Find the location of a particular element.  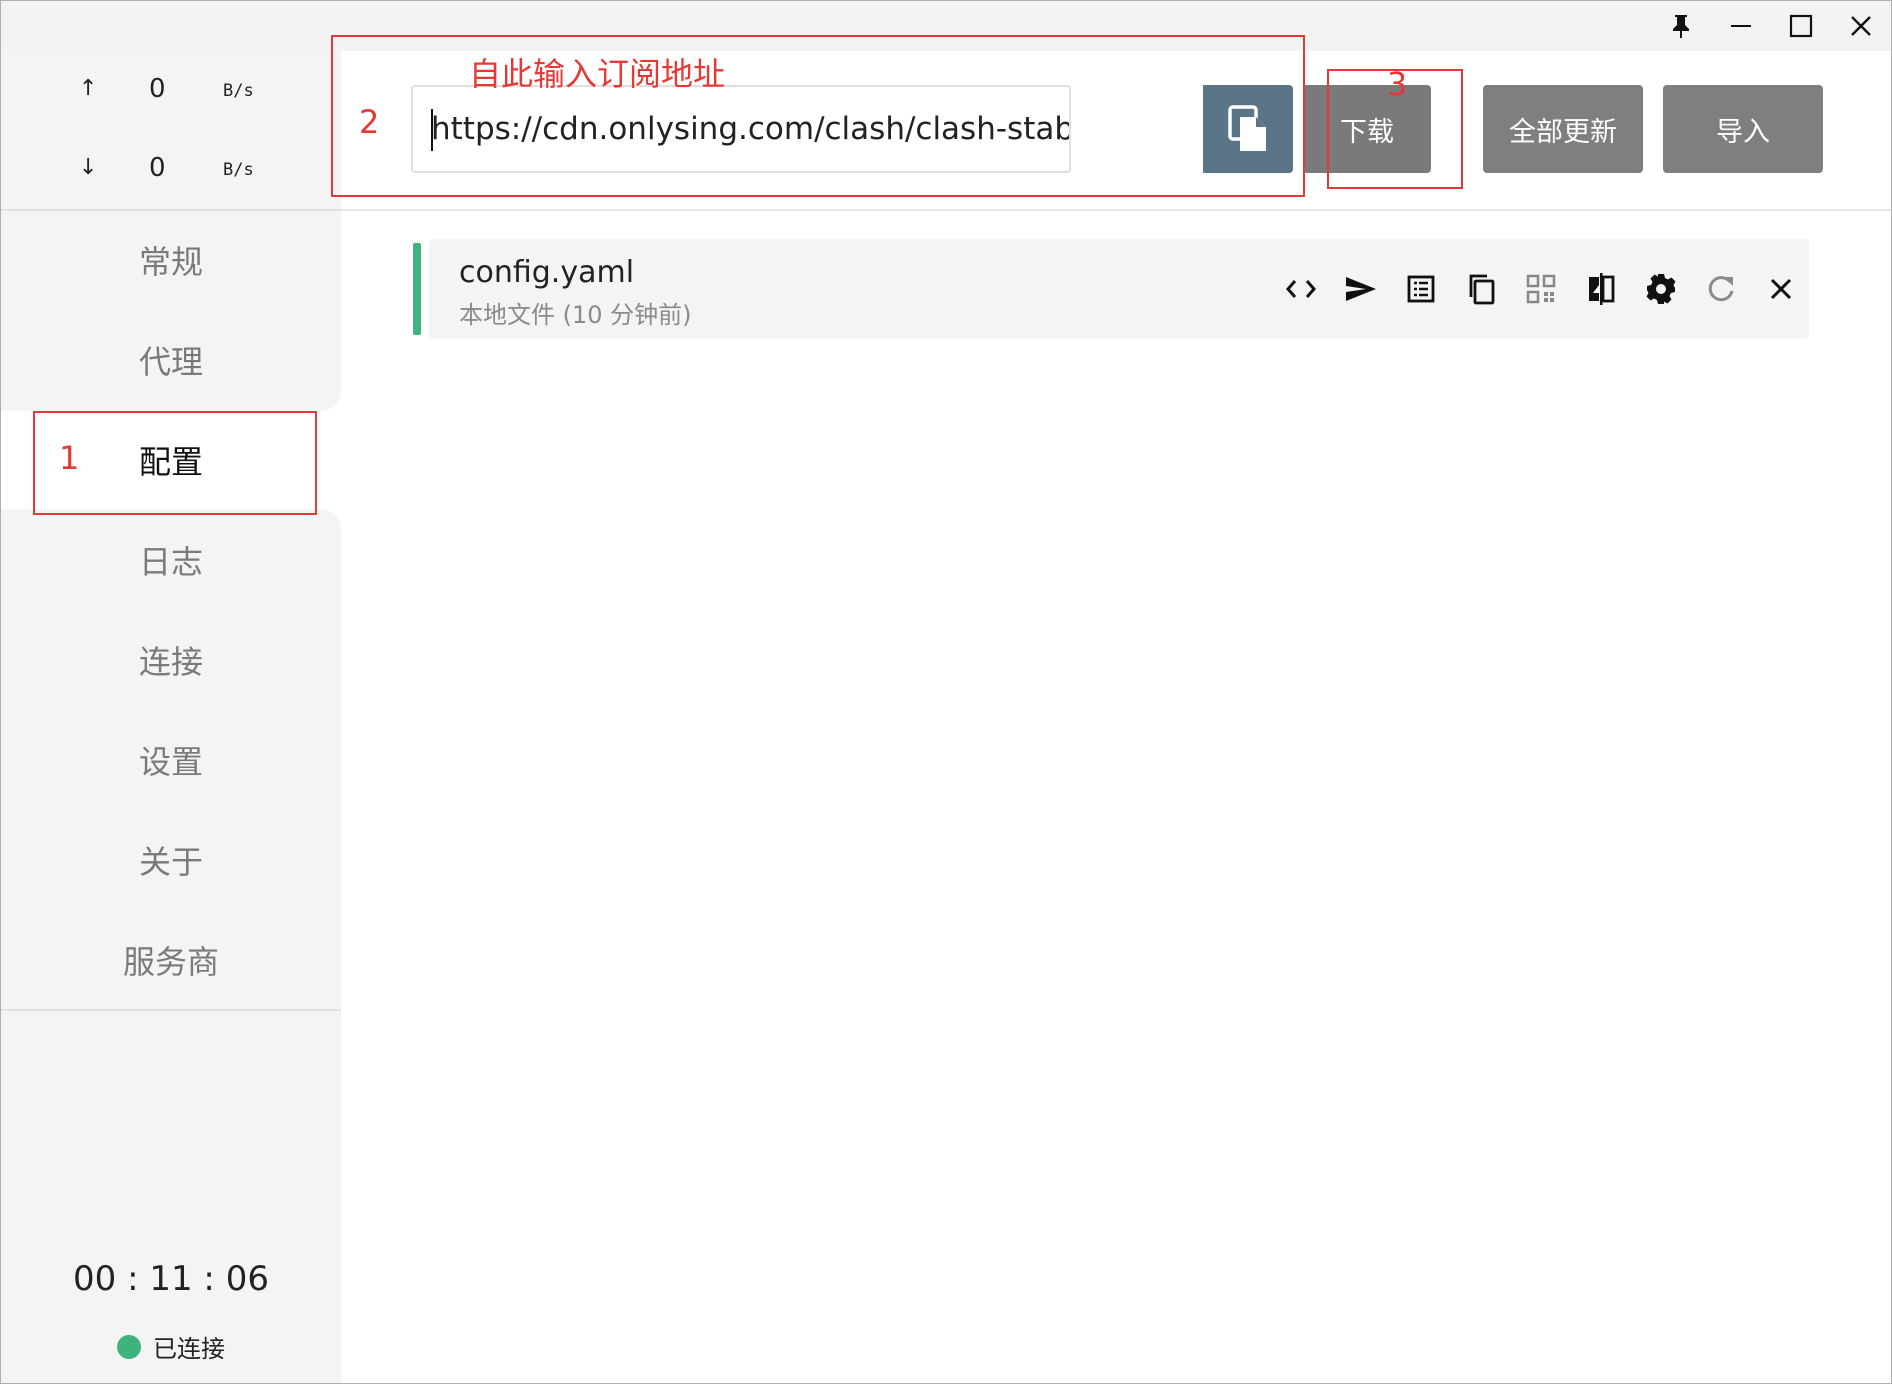

sidebar-item-providers: 服务商 is located at coordinates (171, 960).